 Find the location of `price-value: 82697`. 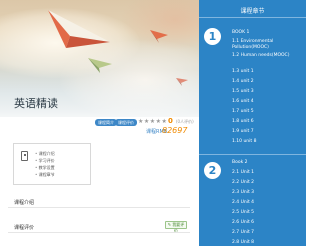

price-value: 82697 is located at coordinates (175, 130).